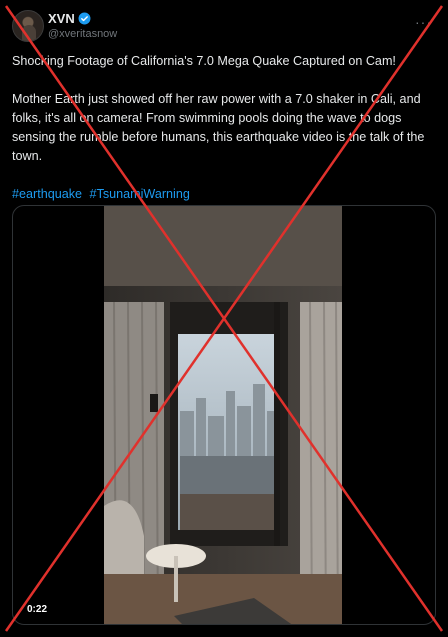 The image size is (448, 637). Describe the element at coordinates (28, 26) in the screenshot. I see `avatar` at that location.